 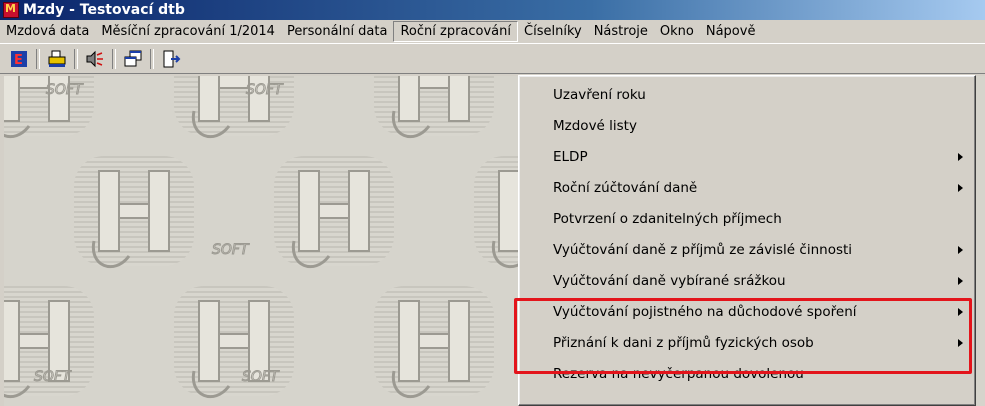 What do you see at coordinates (747, 188) in the screenshot?
I see `menu-item-rocni-zuctovani-dane: Roční zúčtování daně` at bounding box center [747, 188].